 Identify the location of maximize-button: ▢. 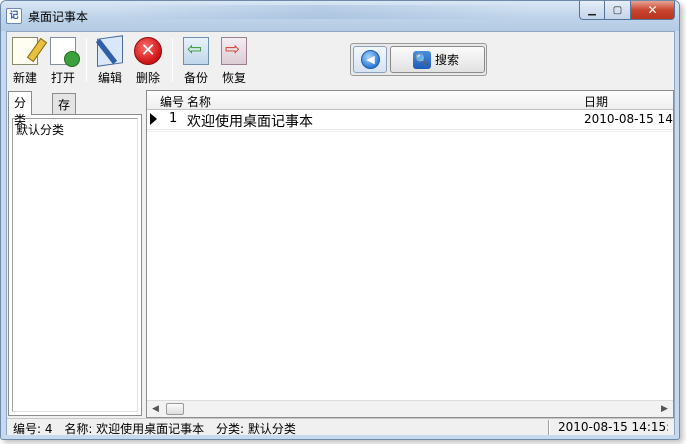
(618, 10).